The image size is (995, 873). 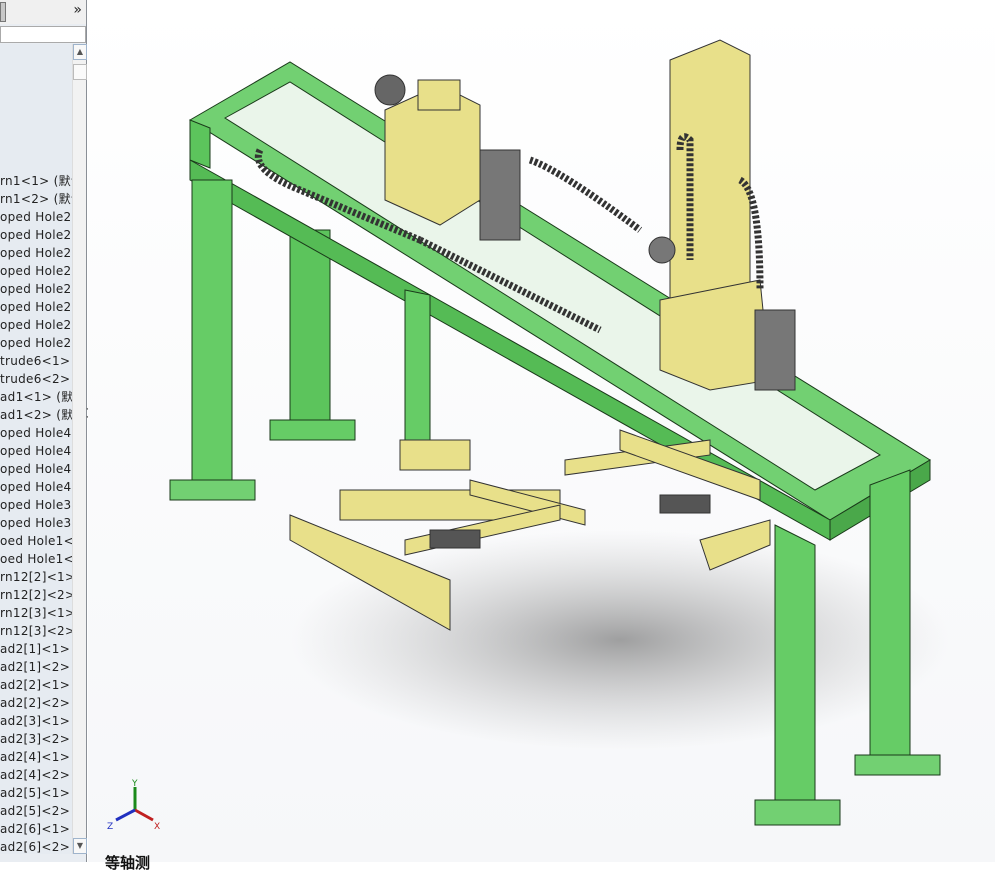 What do you see at coordinates (36, 739) in the screenshot?
I see `tree-item: ad2[3]<2> (默` at bounding box center [36, 739].